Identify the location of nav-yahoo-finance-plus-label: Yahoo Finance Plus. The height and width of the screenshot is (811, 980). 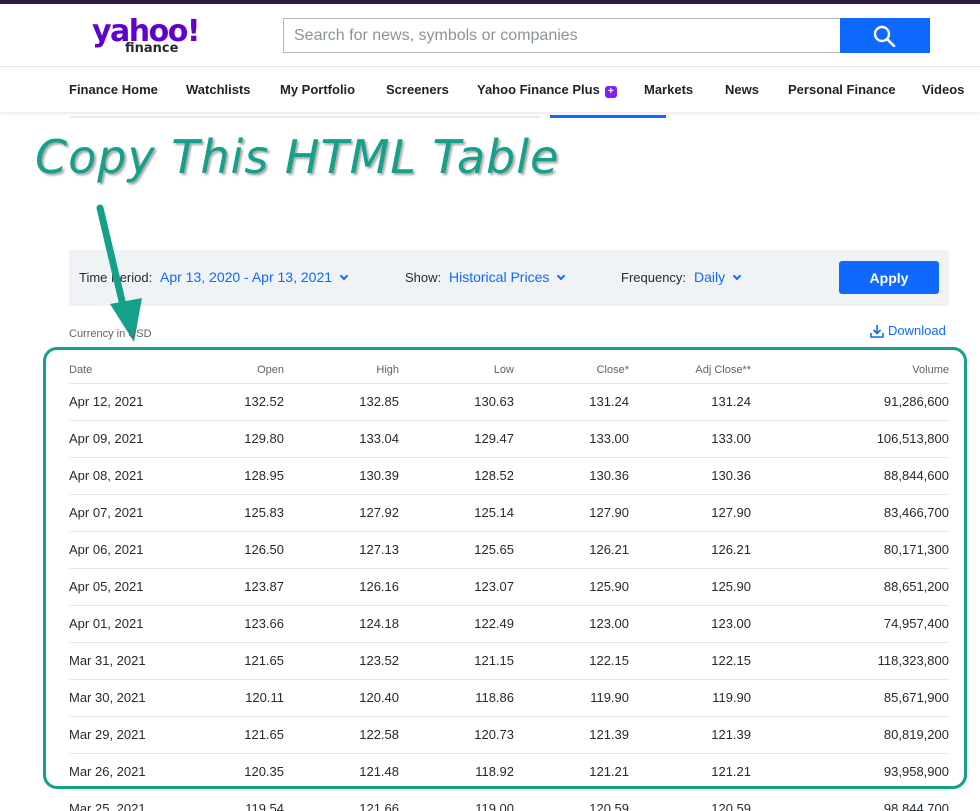
(538, 89).